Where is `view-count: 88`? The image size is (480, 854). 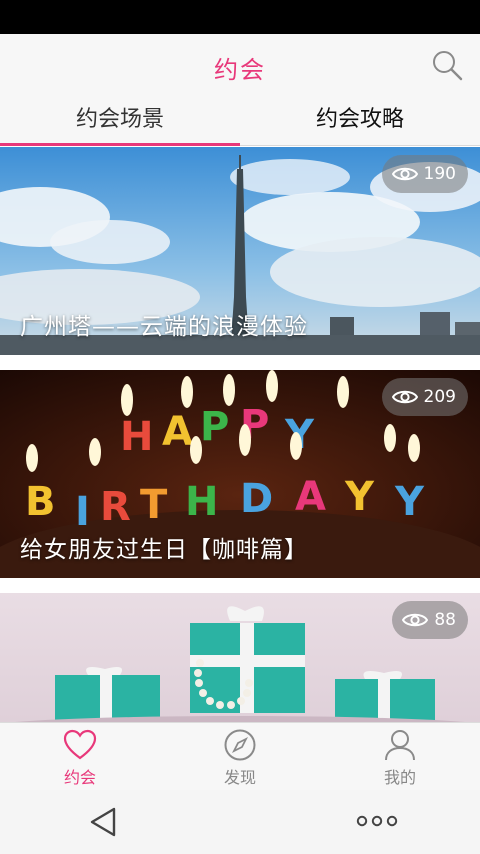
view-count: 88 is located at coordinates (445, 620).